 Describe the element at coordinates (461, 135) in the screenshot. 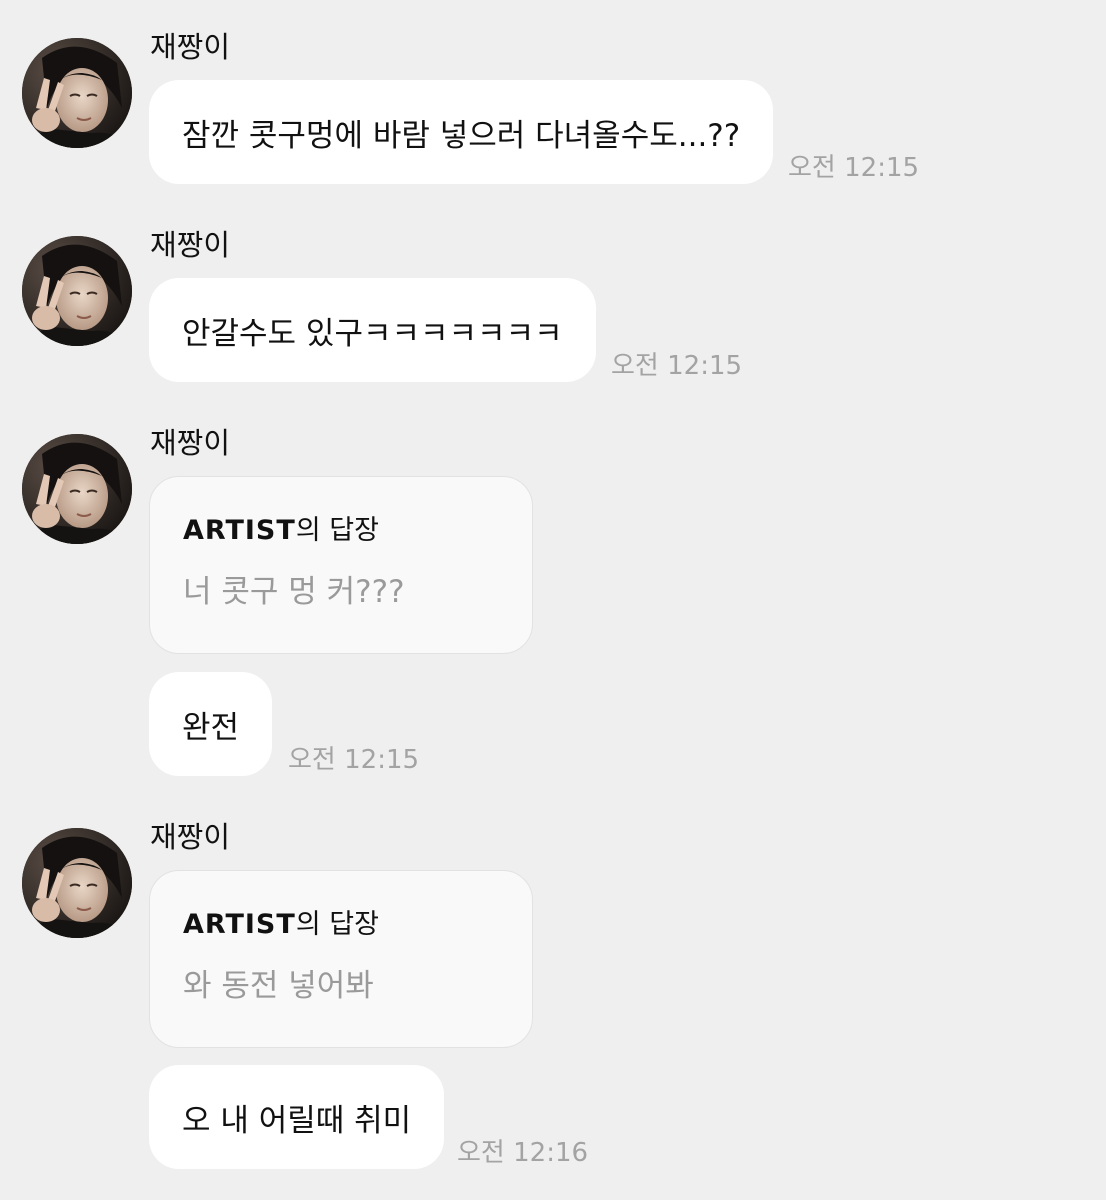

I see `message-text: 잠깐 콧구멍에 바람 넣으러 다녀올수도...??` at that location.